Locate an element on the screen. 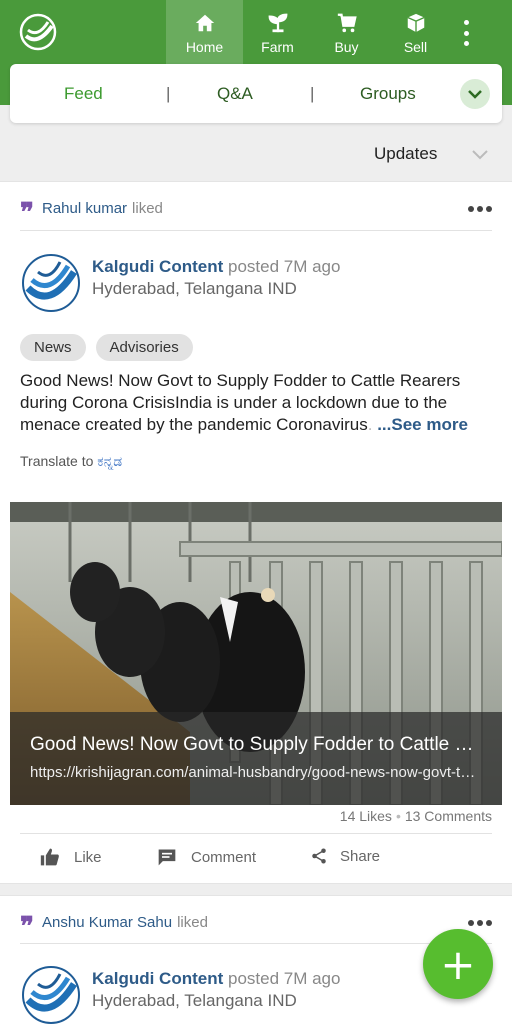  liked-by-name: Anshu Kumar Sahu is located at coordinates (107, 922).